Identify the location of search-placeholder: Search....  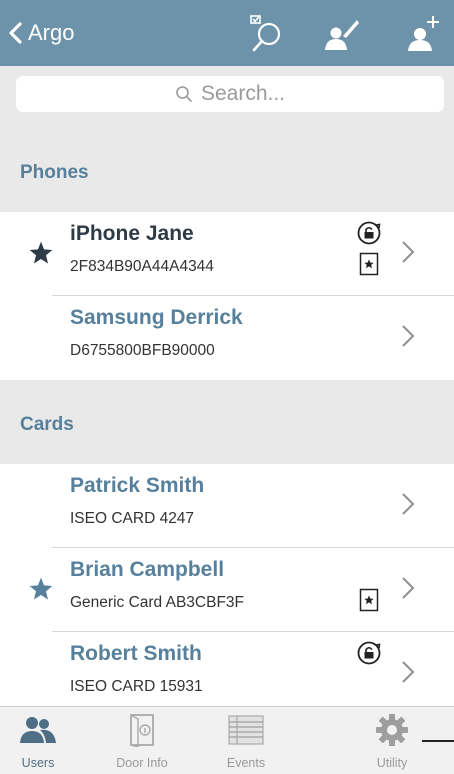
(243, 93).